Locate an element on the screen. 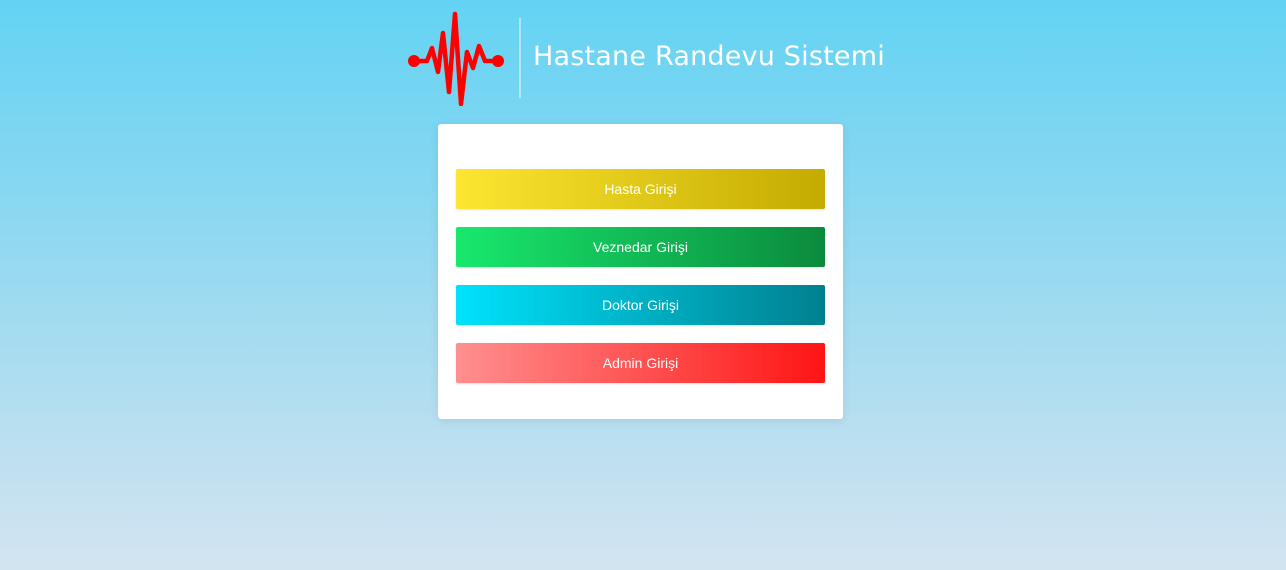 This screenshot has height=570, width=1286. page-title: Hastane Randevu Sistemi is located at coordinates (709, 56).